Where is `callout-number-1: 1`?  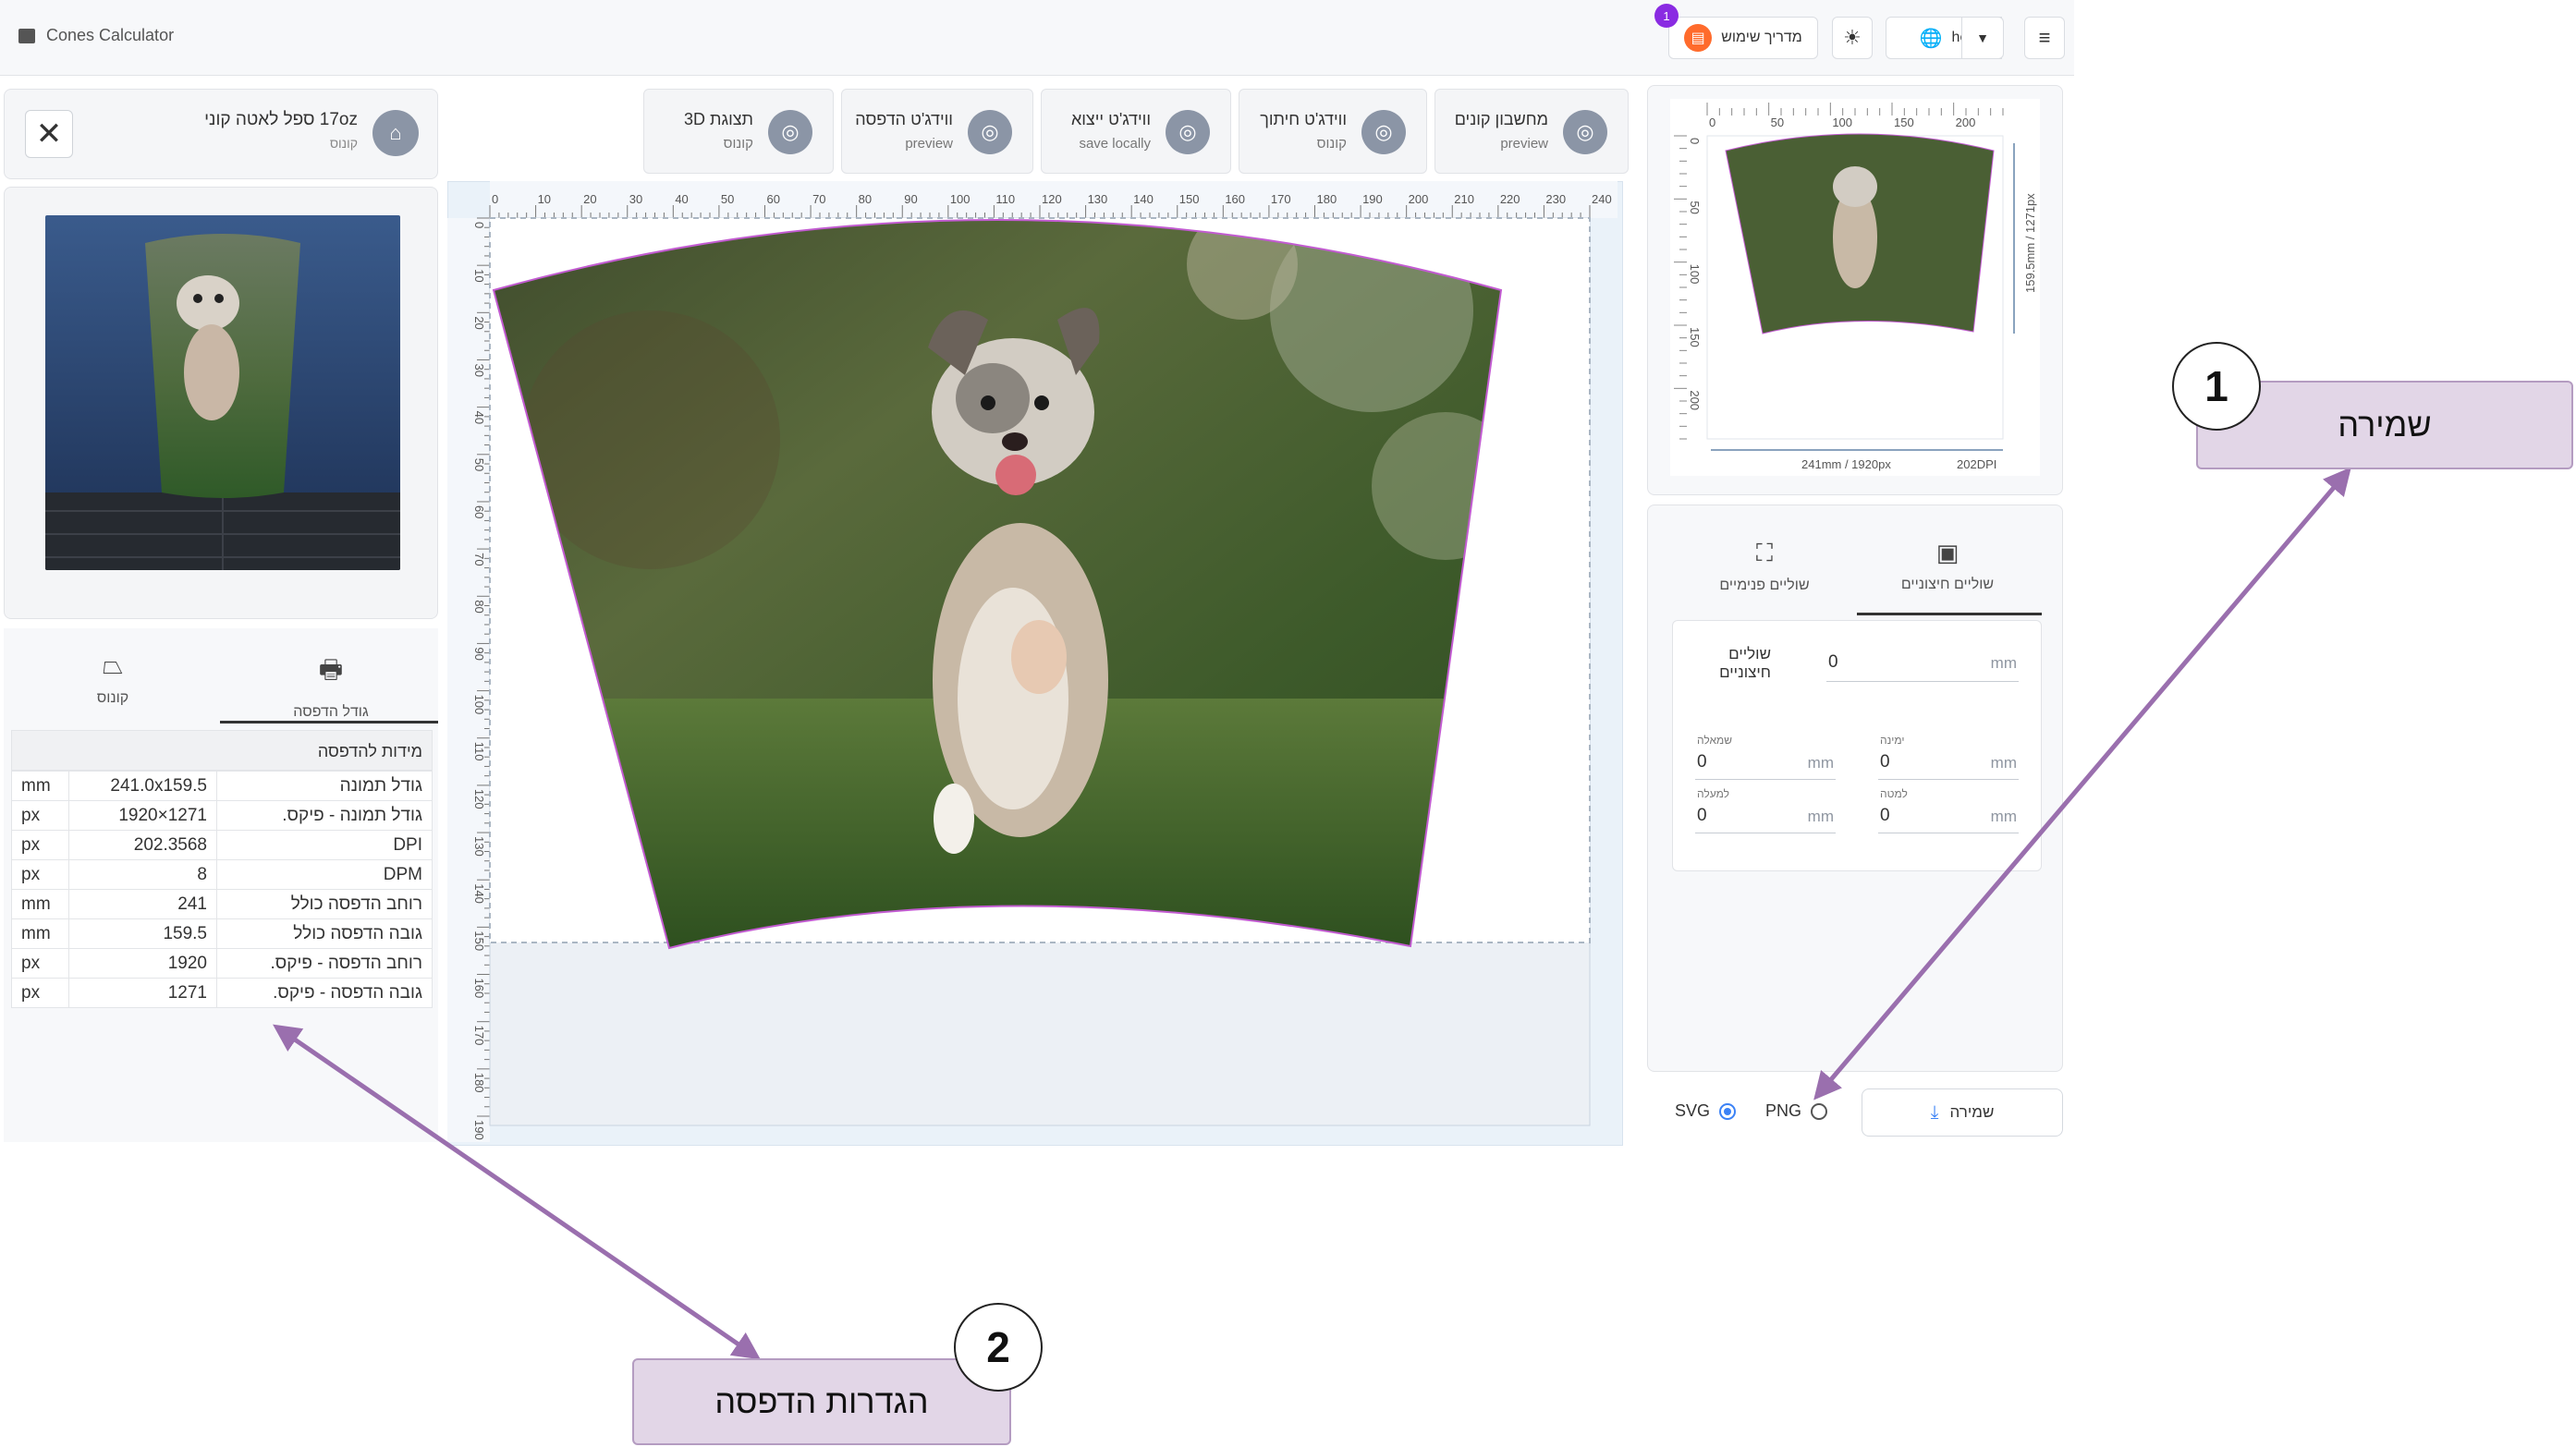
callout-number-1: 1 is located at coordinates (2216, 387).